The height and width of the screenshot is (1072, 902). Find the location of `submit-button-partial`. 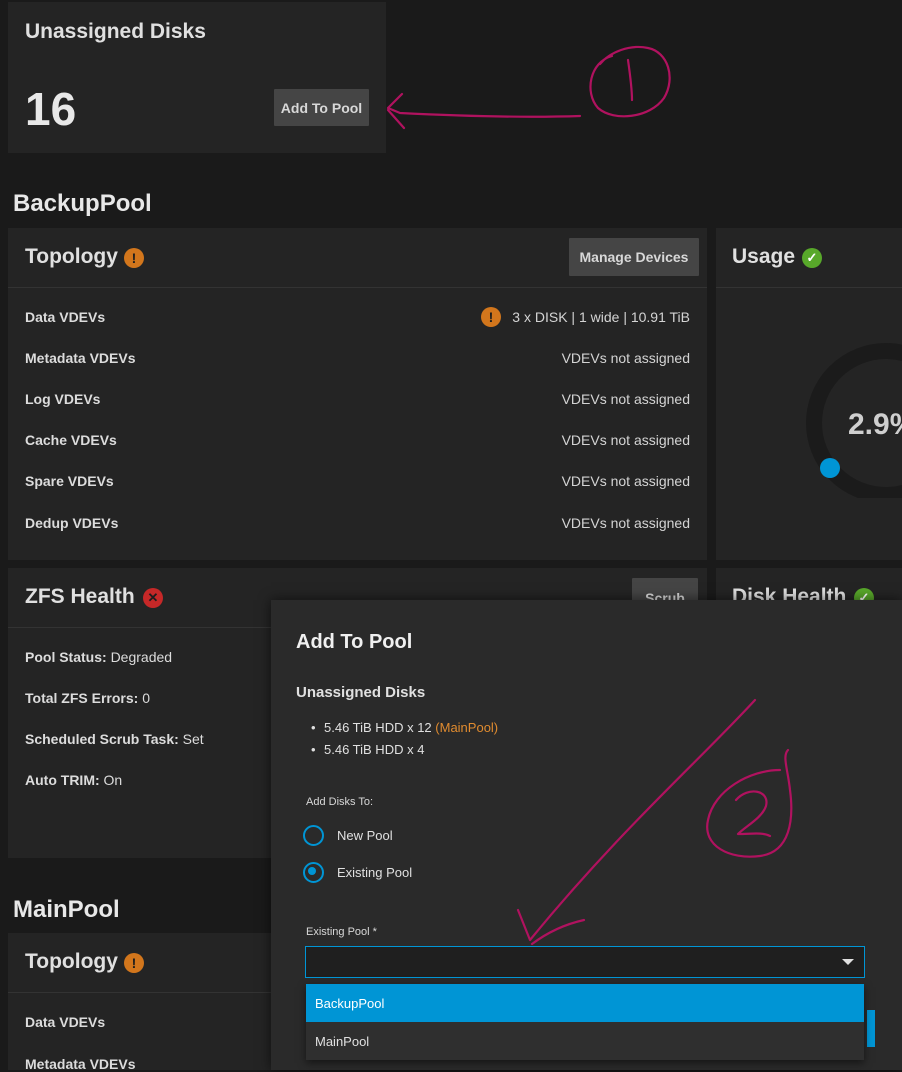

submit-button-partial is located at coordinates (871, 1028).